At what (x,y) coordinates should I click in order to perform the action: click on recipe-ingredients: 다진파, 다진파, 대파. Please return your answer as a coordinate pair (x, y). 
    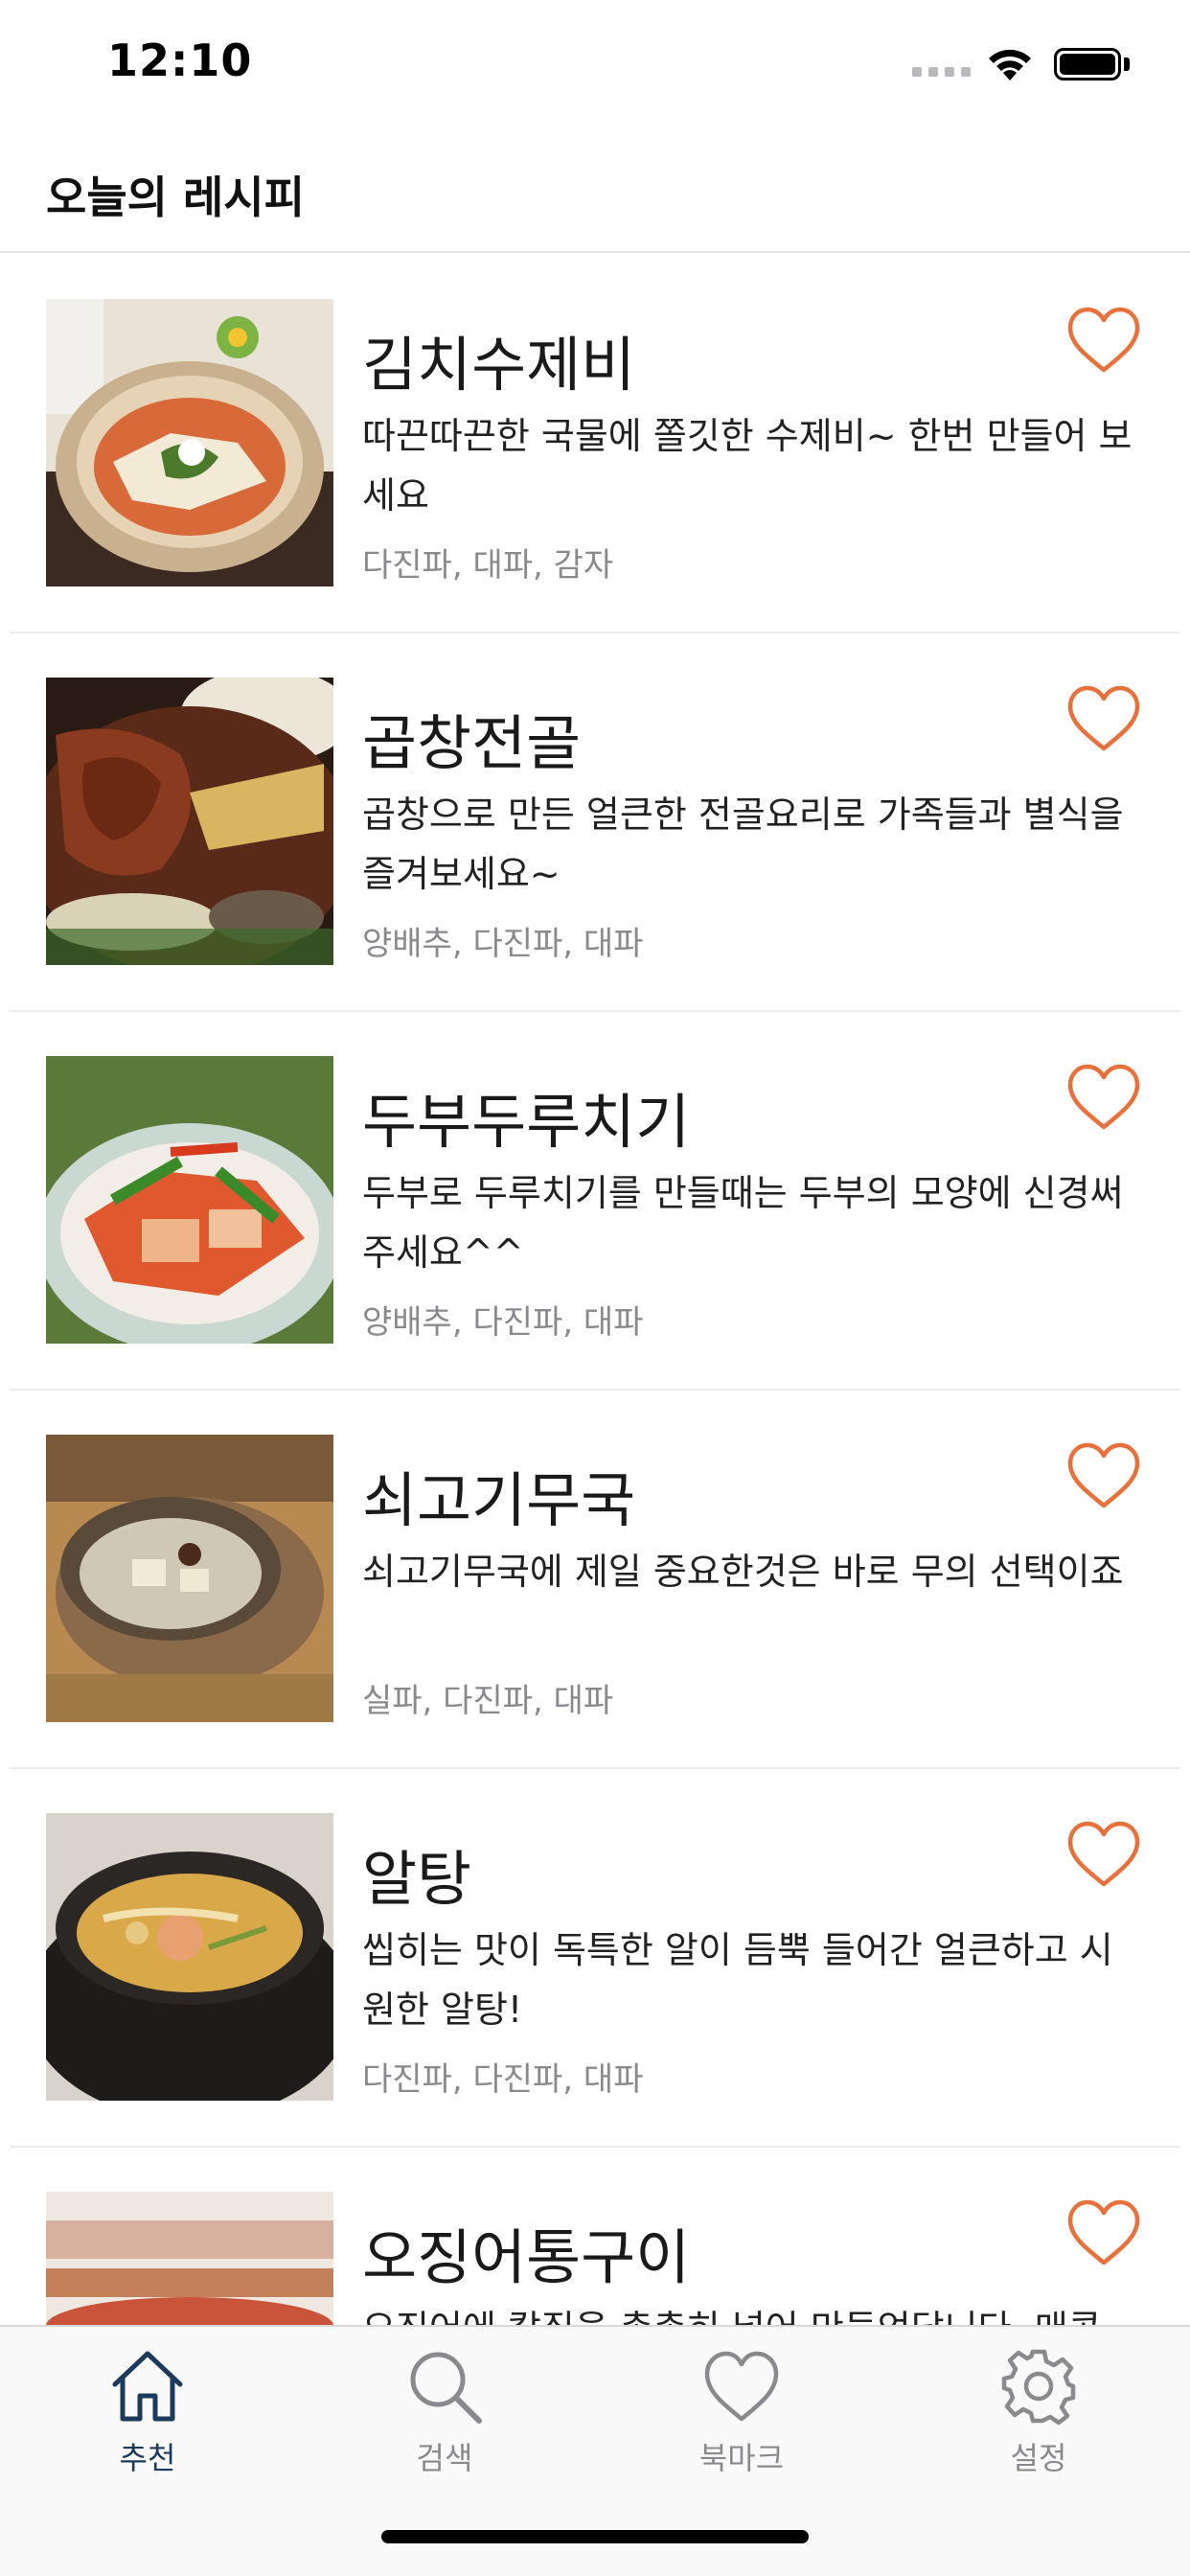
    Looking at the image, I should click on (503, 2079).